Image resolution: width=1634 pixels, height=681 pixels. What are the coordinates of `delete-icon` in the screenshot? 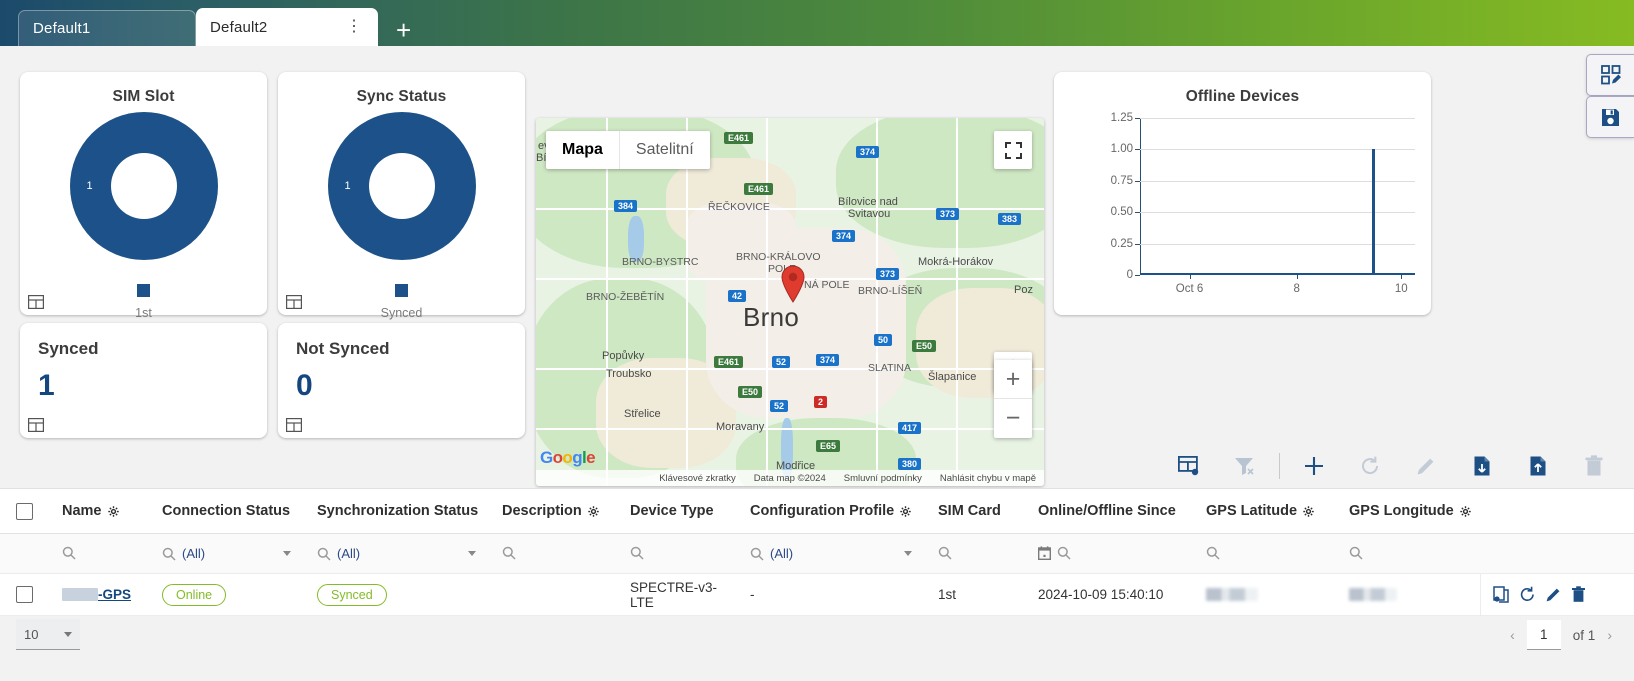 It's located at (1578, 594).